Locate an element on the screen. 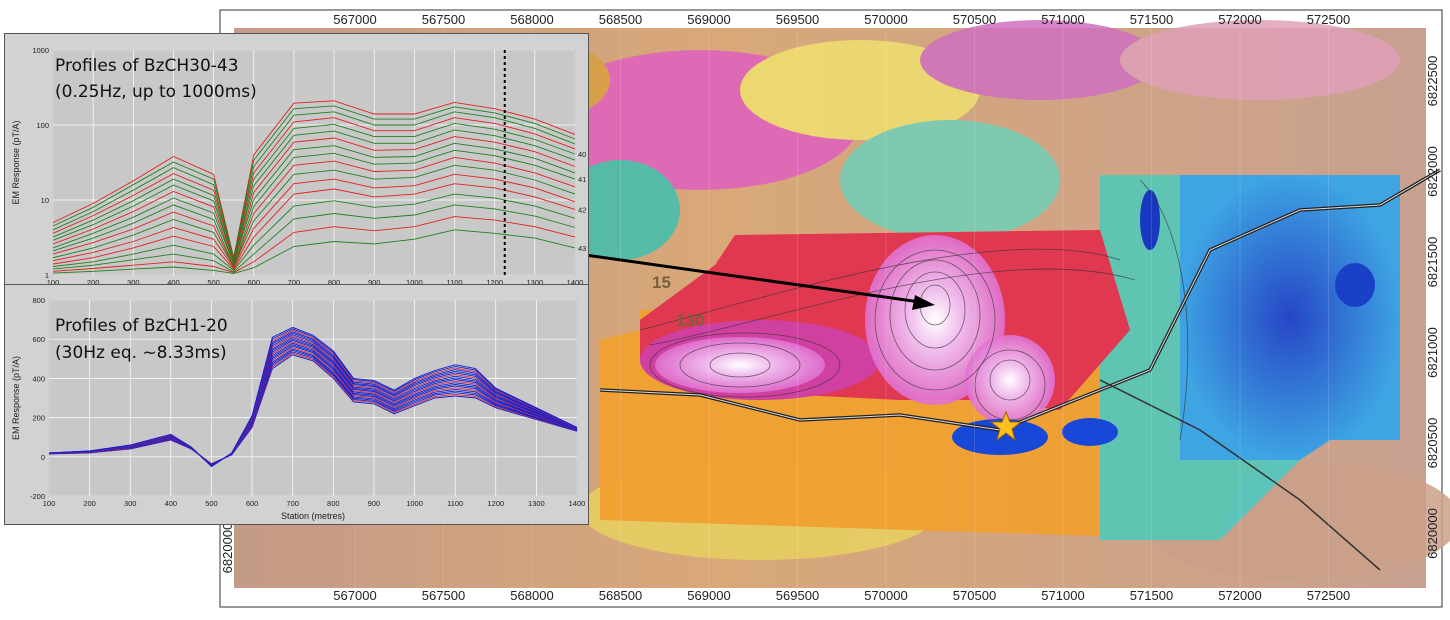 The height and width of the screenshot is (620, 1450). map-y-tick: 6822500 is located at coordinates (1432, 81).